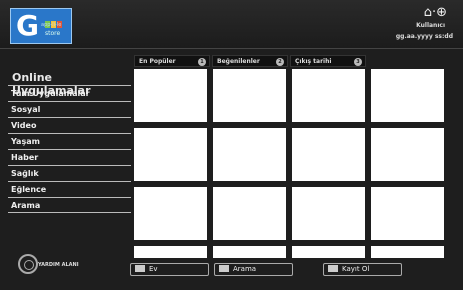 Image resolution: width=463 pixels, height=290 pixels. I want to click on tab-liked-number: 2, so click(280, 62).